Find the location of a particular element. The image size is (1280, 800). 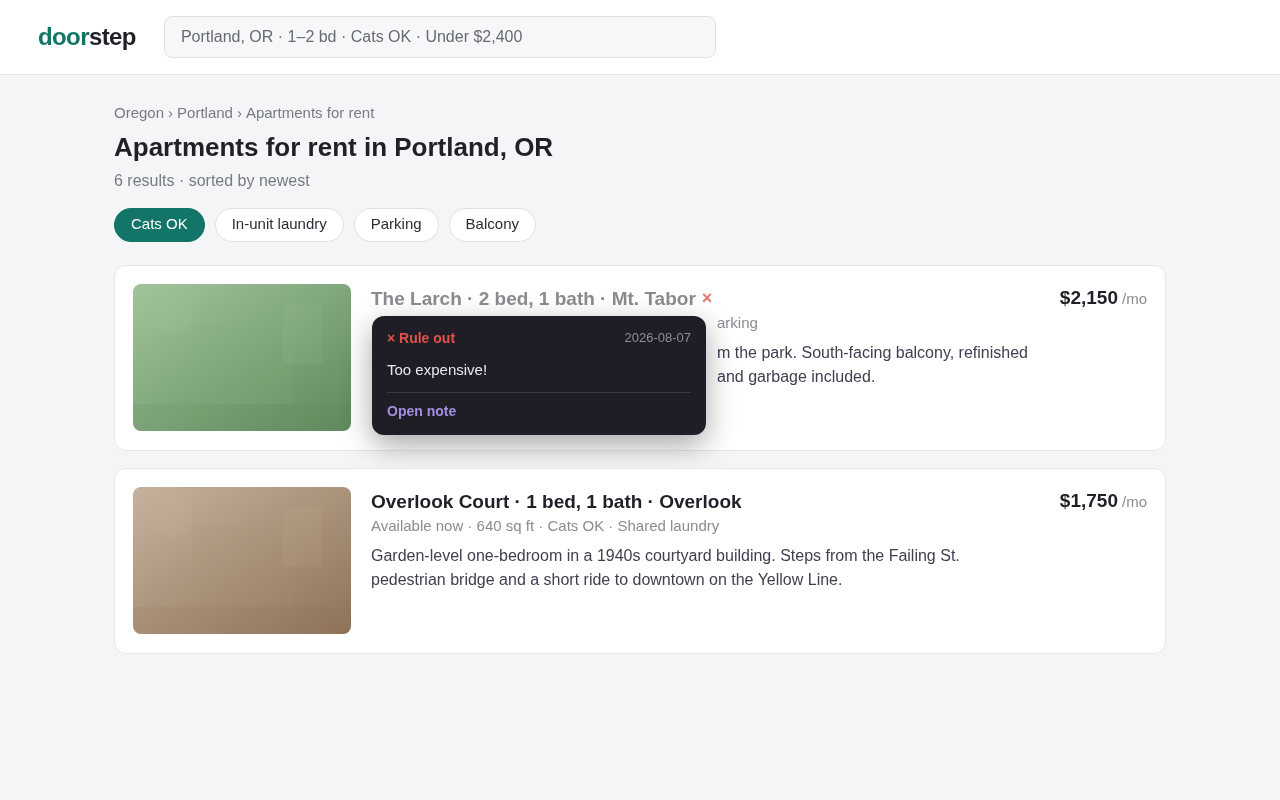

listing-description: pedestrian bridge and a short ride to downtown on the Yellow Line. is located at coordinates (607, 579).